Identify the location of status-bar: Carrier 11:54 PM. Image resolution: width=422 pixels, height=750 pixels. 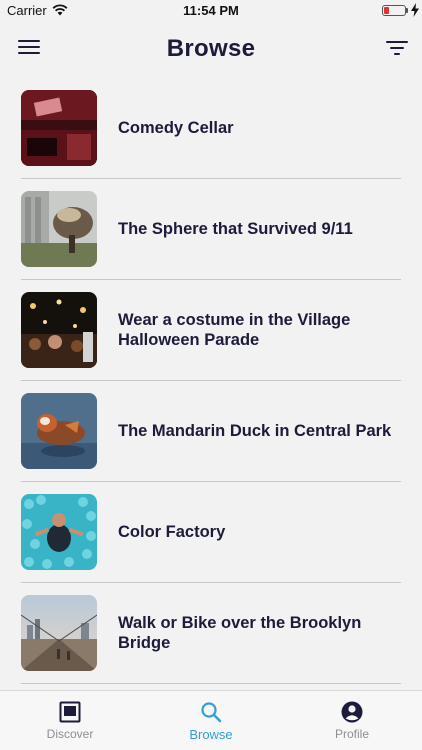
(211, 11).